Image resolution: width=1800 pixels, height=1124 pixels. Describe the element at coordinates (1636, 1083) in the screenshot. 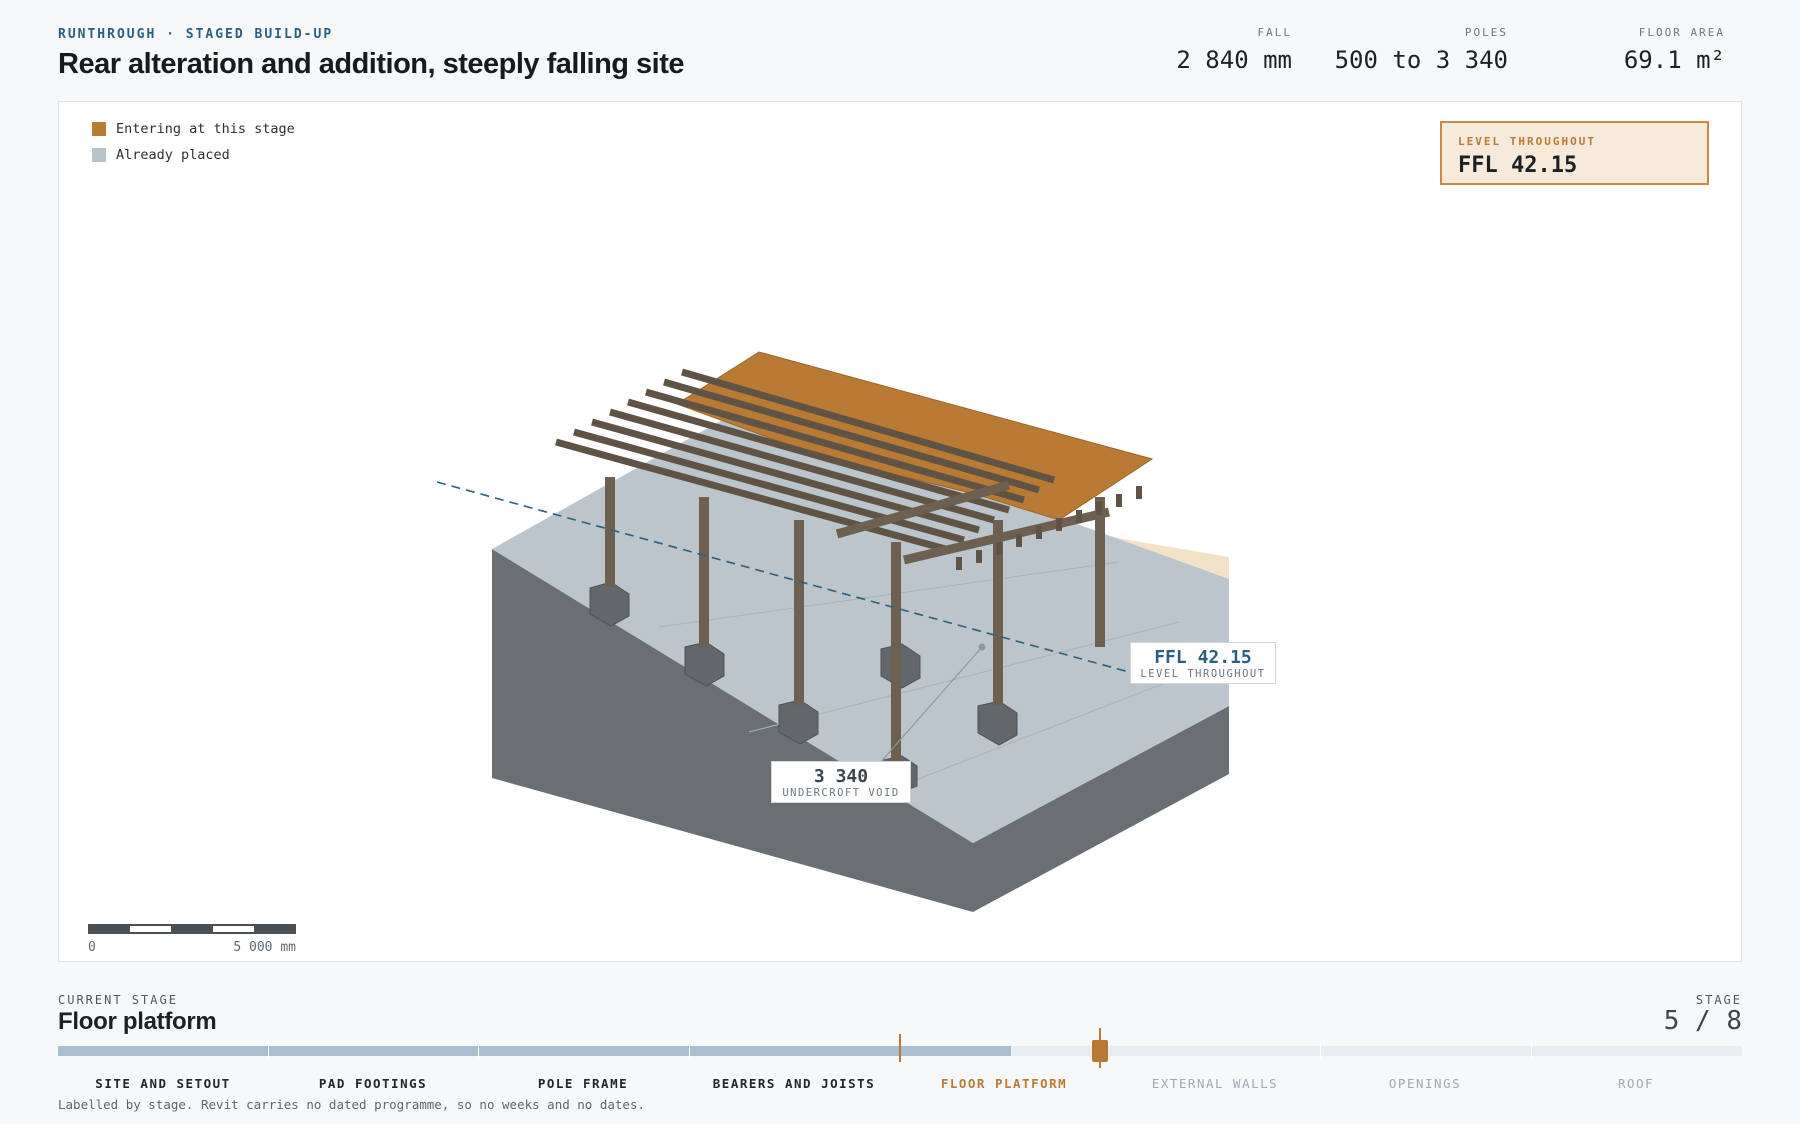

I see `step-roof: ROOF` at that location.